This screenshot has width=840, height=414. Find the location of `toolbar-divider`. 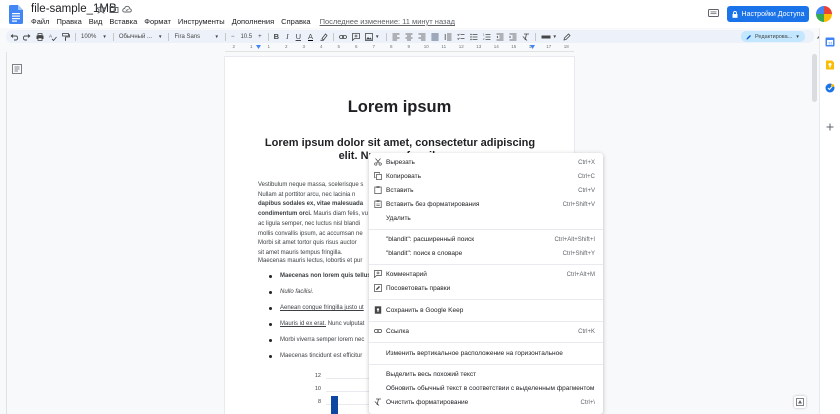

toolbar-divider is located at coordinates (169, 36).